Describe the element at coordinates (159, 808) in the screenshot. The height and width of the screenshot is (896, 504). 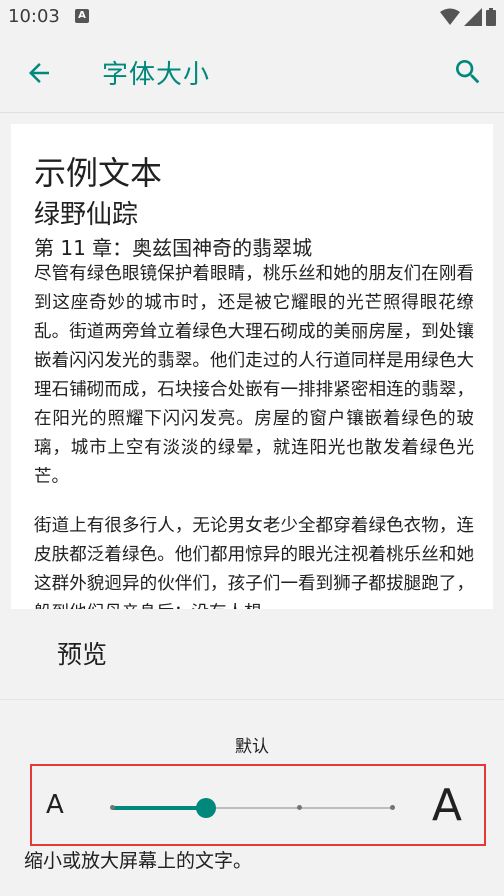
I see `slider-track-fill` at that location.